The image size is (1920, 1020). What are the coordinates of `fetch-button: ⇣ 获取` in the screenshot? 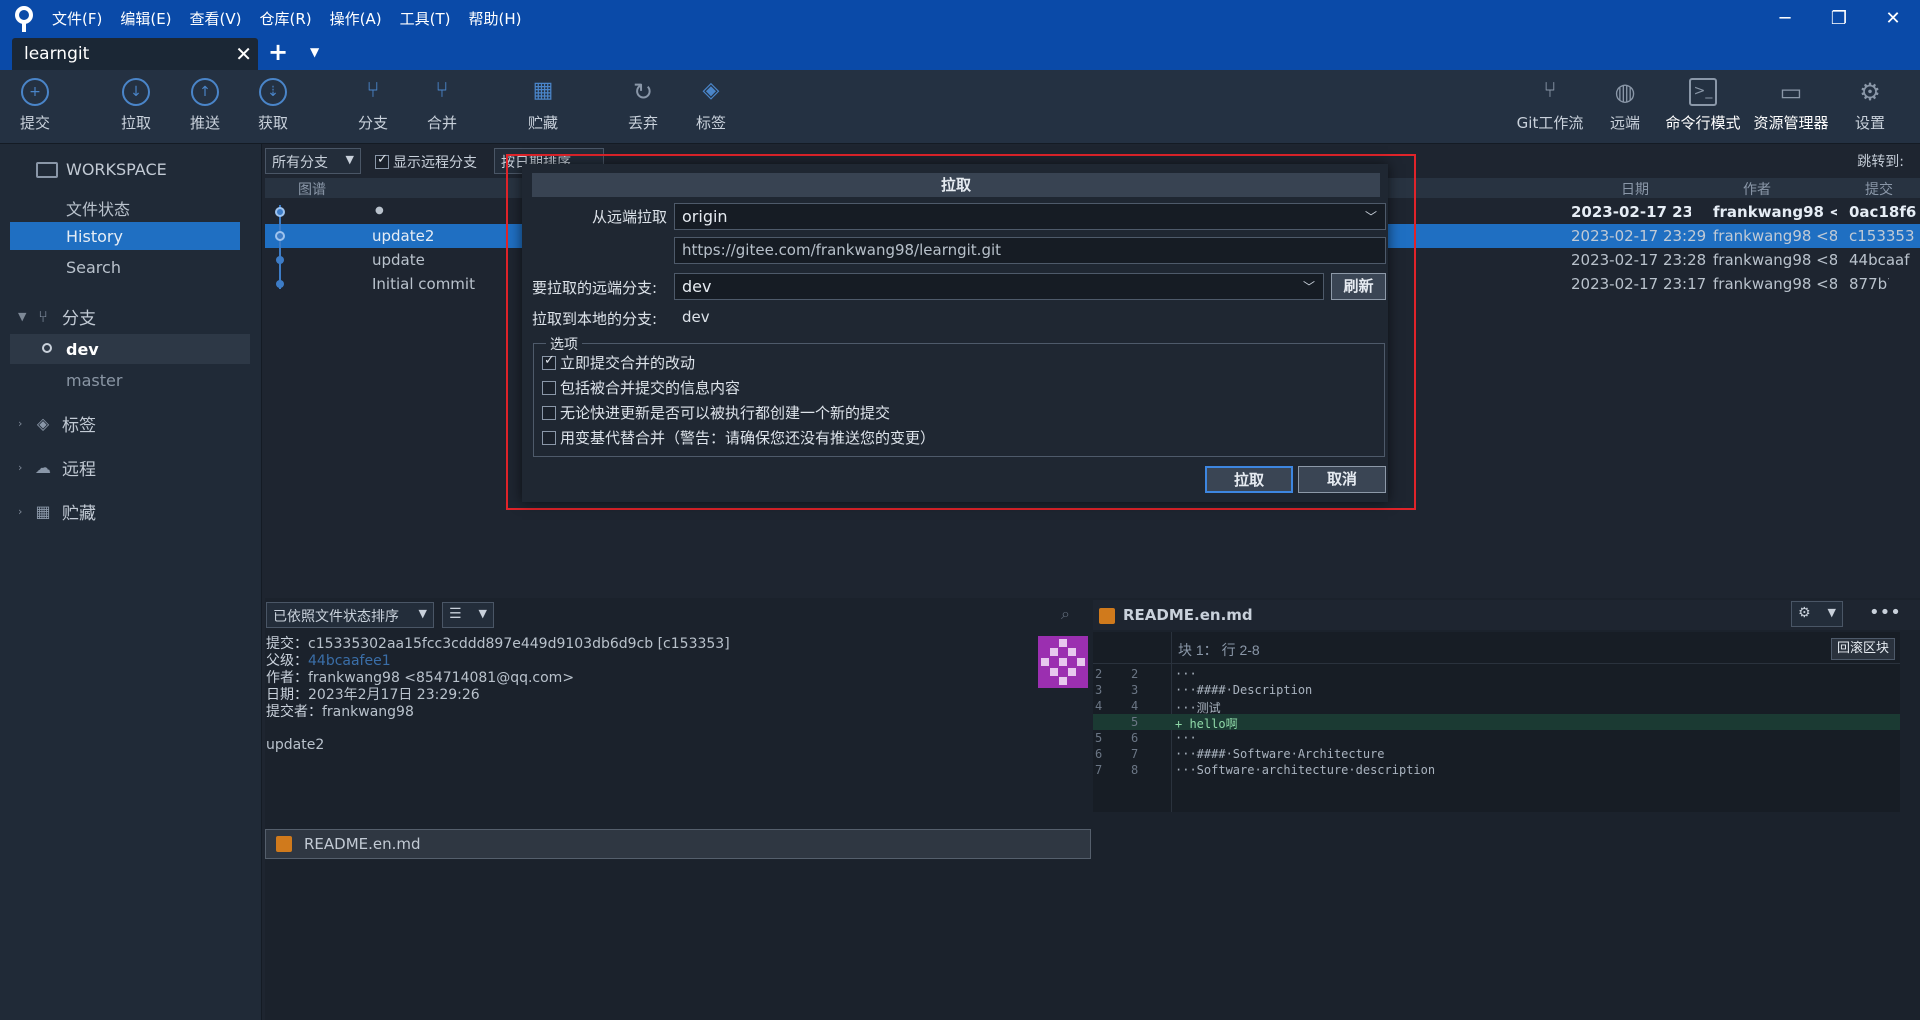 It's located at (273, 105).